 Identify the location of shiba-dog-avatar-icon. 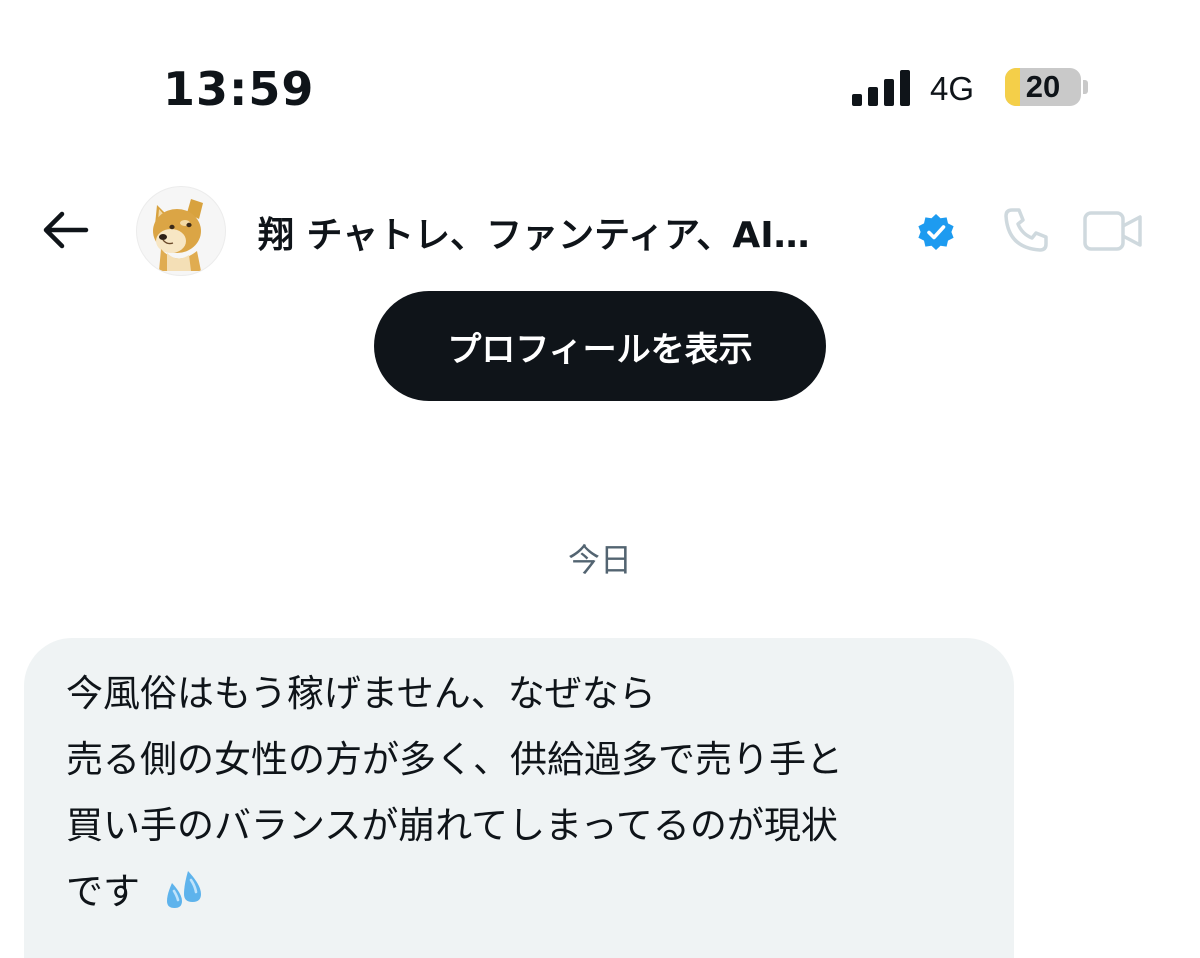
(178, 235).